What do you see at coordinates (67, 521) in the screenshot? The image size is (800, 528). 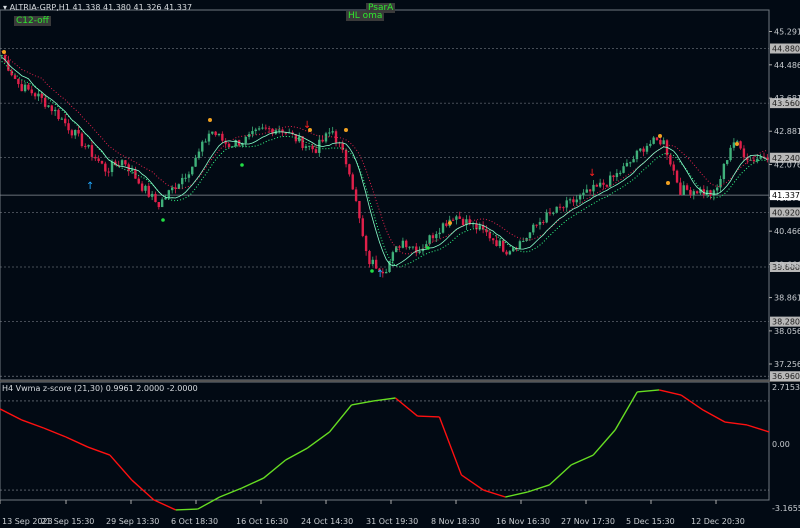 I see `time-tick-label: 21 Sep 15:30` at bounding box center [67, 521].